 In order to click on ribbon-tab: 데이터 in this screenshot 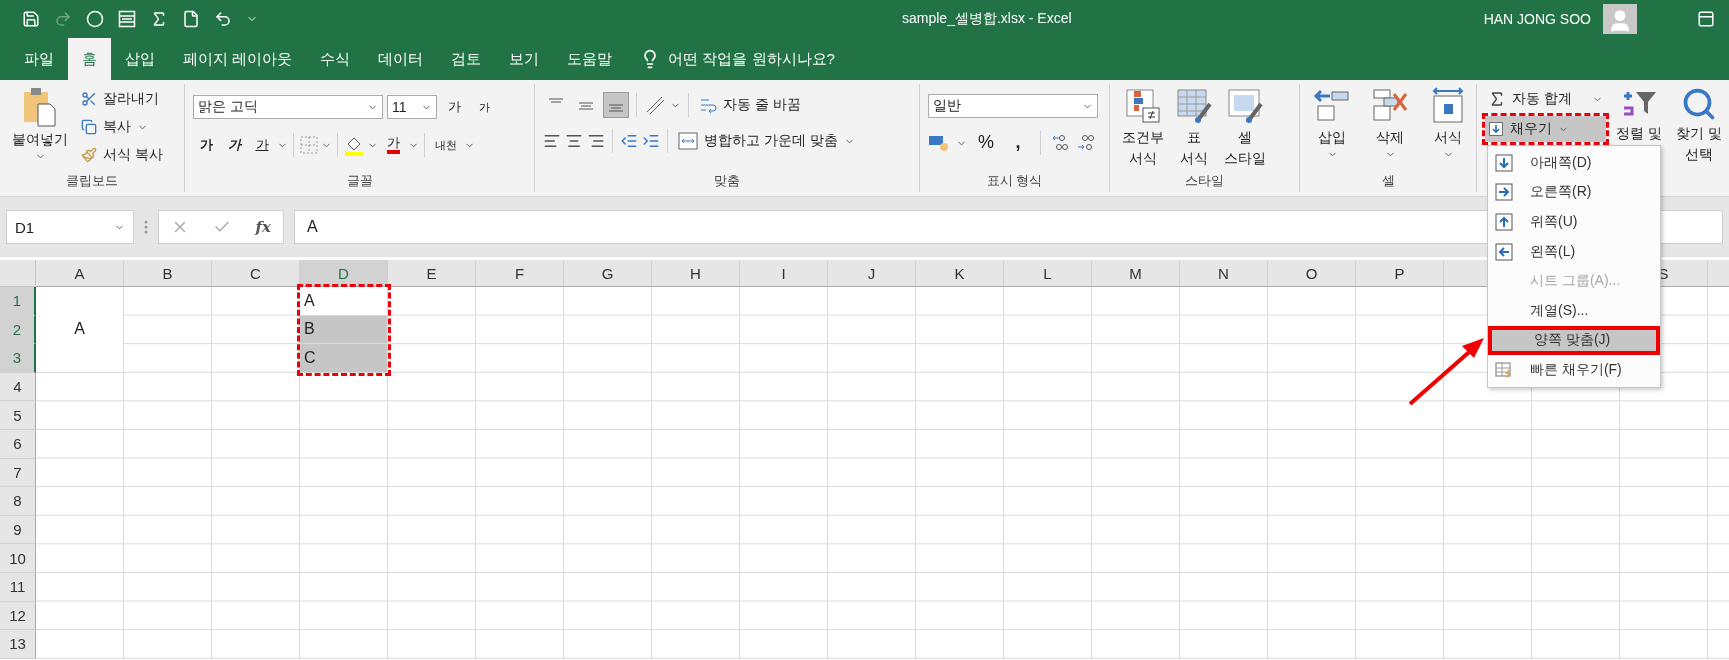, I will do `click(401, 59)`.